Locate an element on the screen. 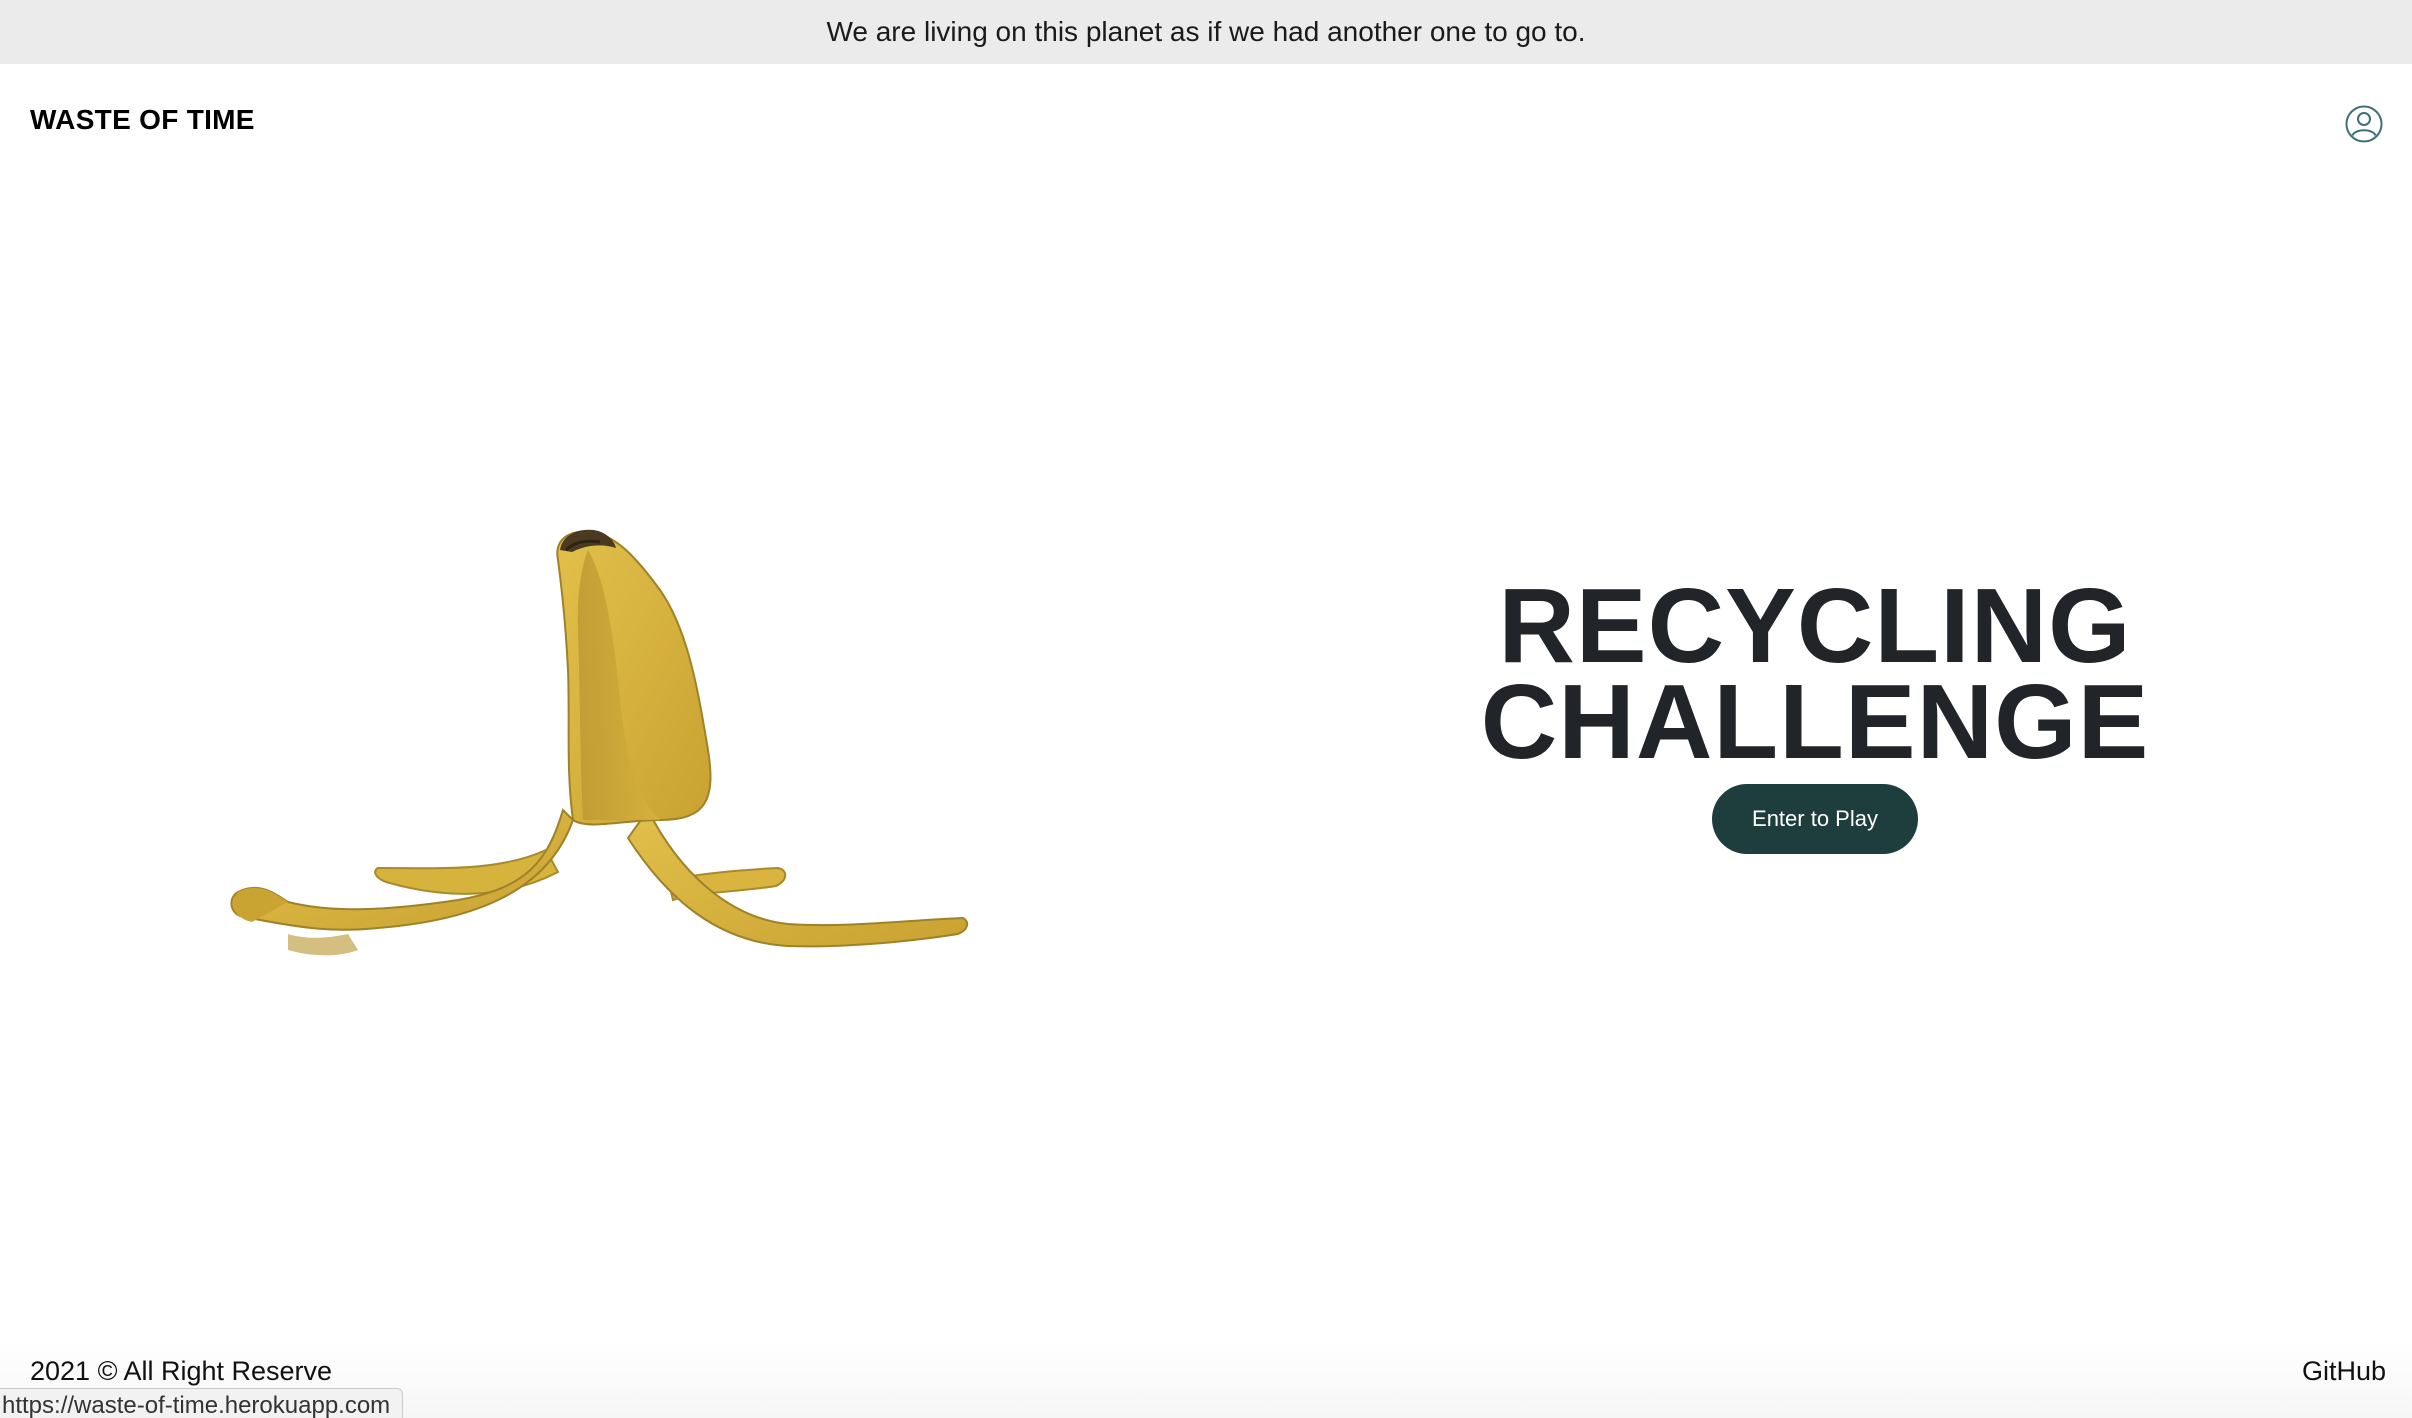 Image resolution: width=2412 pixels, height=1418 pixels. banana-peel-icon is located at coordinates (599, 742).